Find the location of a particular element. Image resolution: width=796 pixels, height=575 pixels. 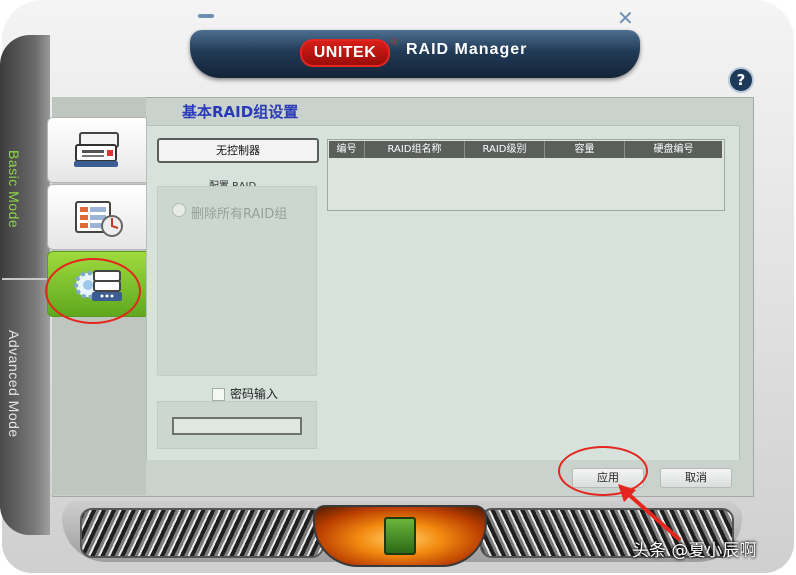

column-header-level: RAID级别 is located at coordinates (505, 149).